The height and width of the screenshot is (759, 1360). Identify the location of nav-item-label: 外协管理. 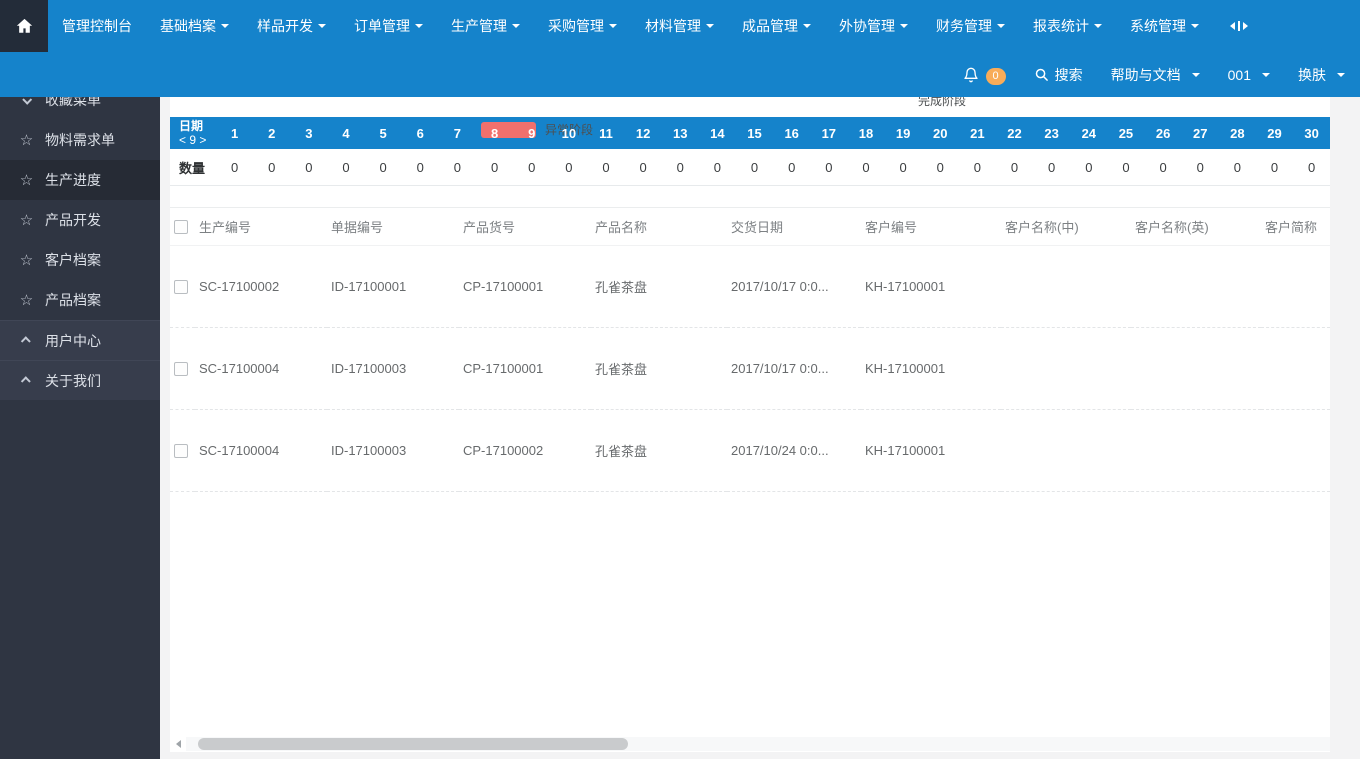
(867, 26).